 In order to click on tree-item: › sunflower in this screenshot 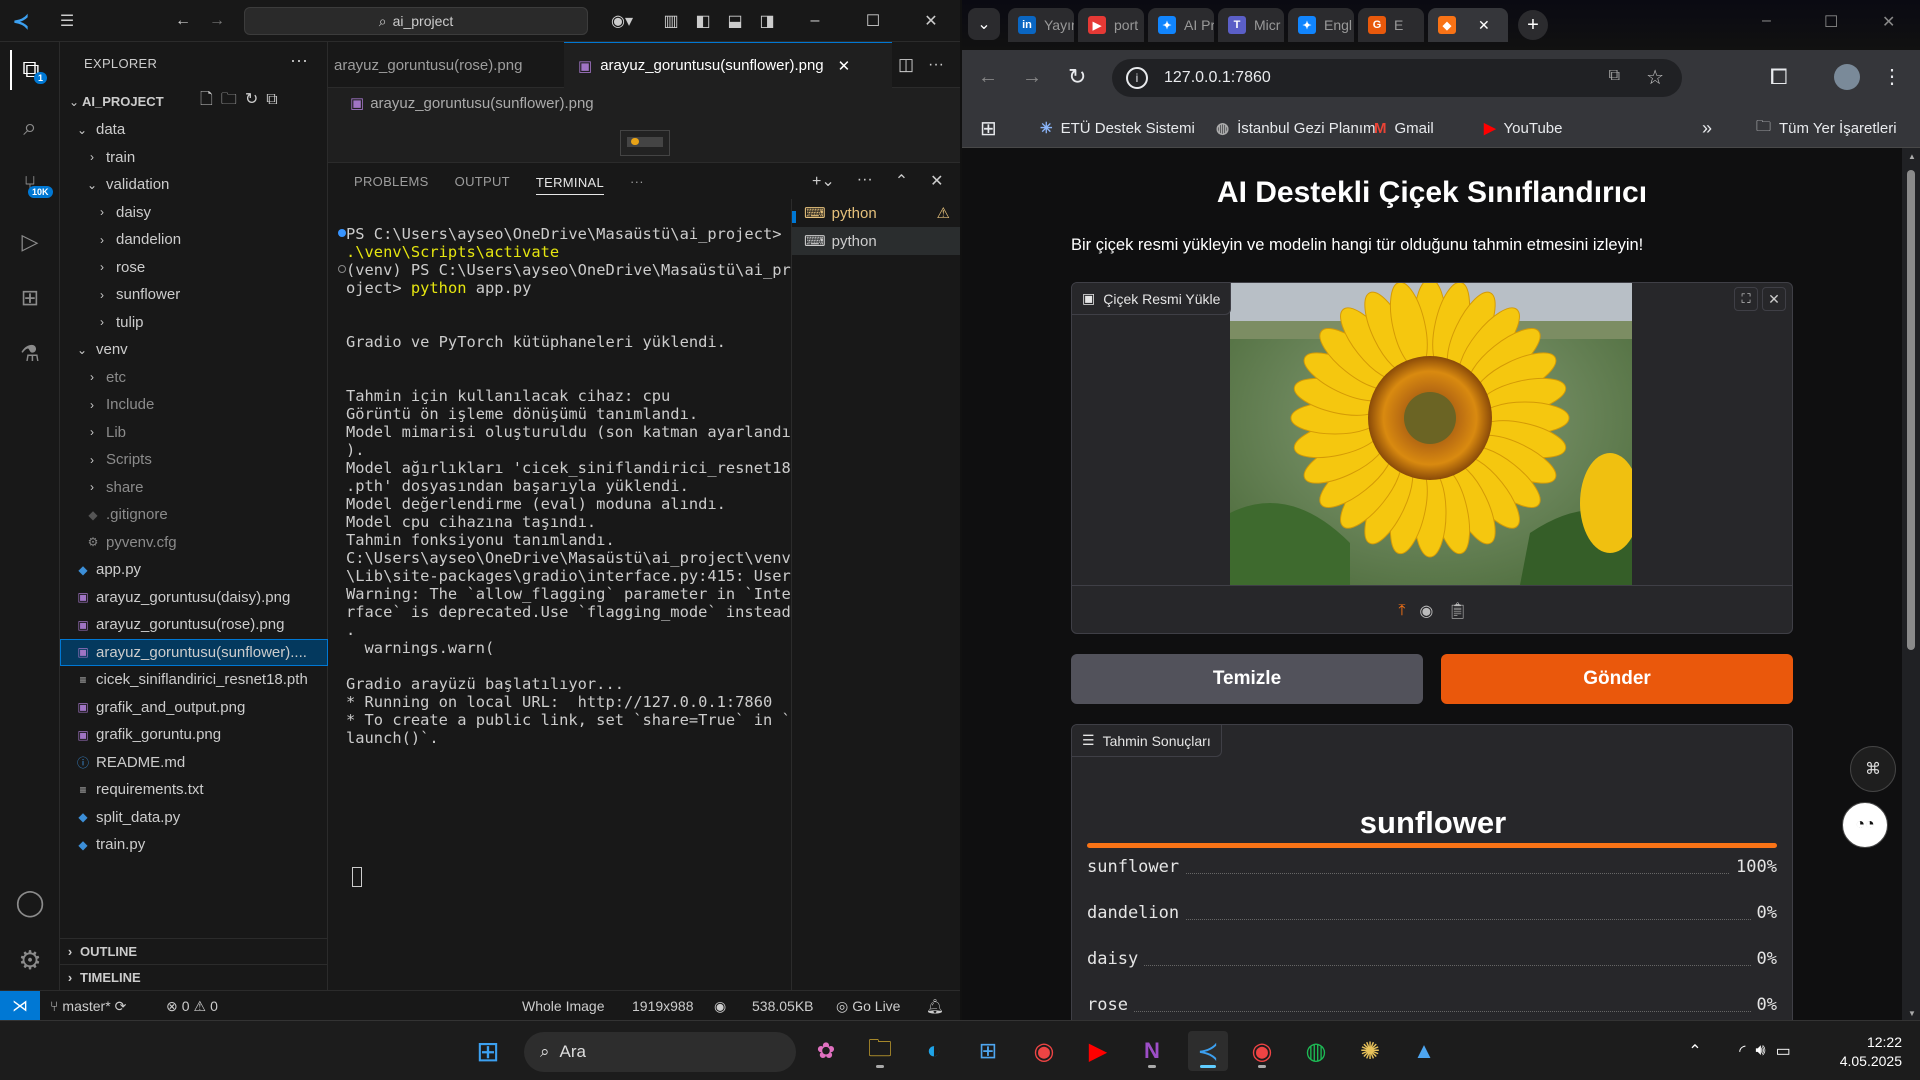, I will do `click(194, 295)`.